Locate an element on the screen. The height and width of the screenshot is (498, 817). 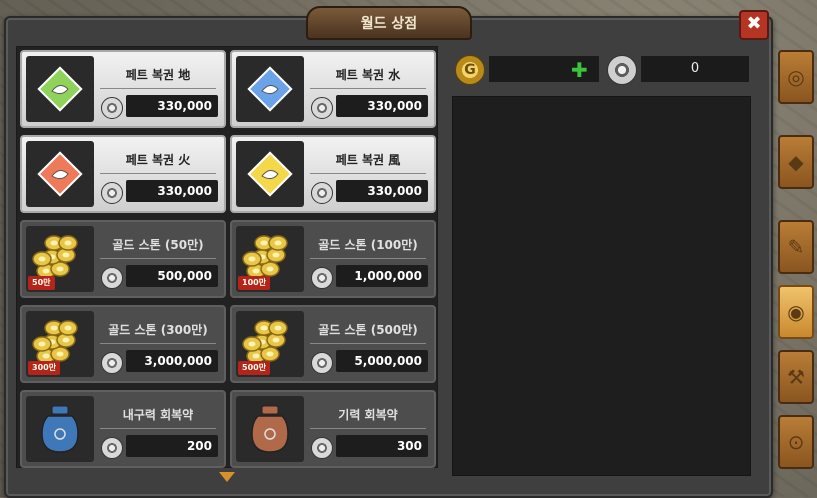
shop-item: 300만 골드 스톤 (300만) 3,000,000 is located at coordinates (123, 344).